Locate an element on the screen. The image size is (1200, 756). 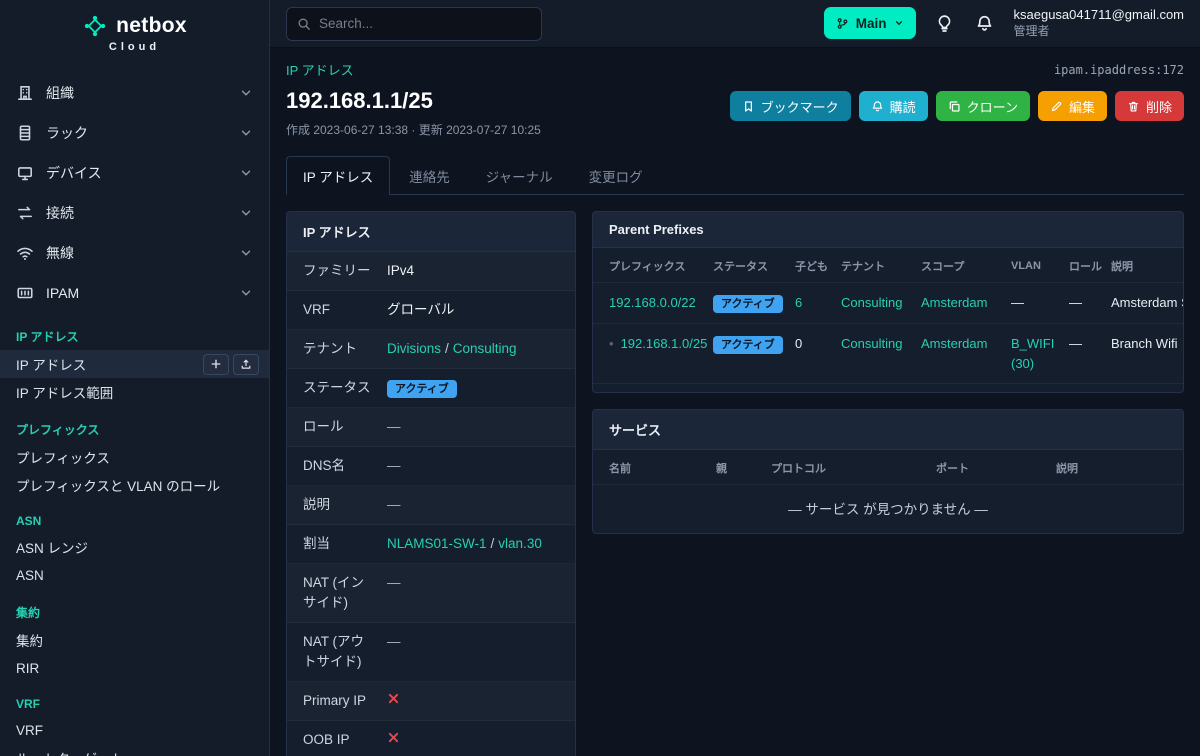
breadcrumb: IP アドレス is located at coordinates (320, 69).